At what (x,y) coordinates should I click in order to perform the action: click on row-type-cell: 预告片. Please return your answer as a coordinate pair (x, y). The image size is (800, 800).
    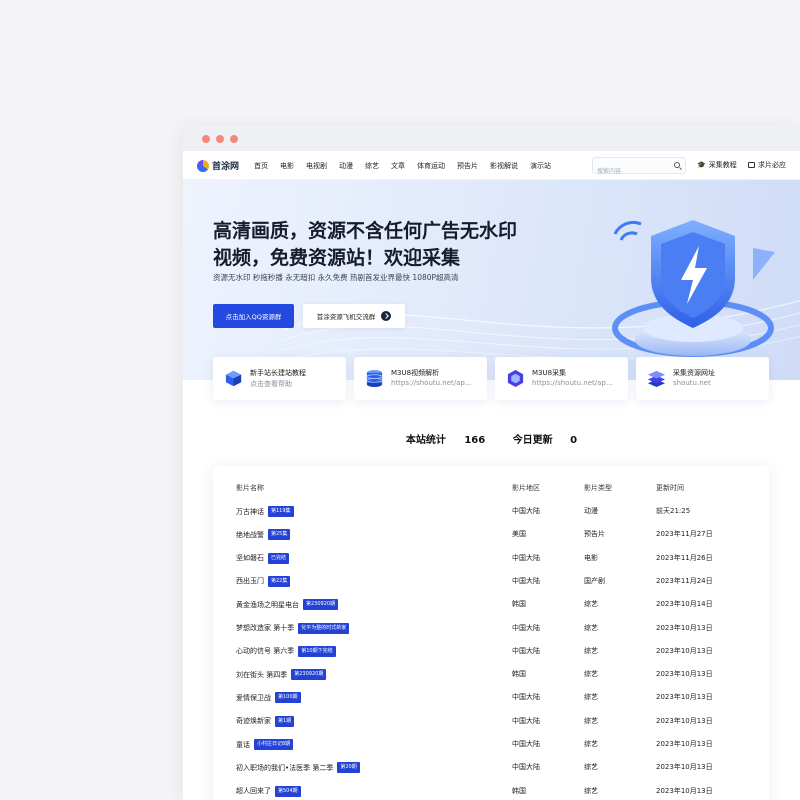
    Looking at the image, I should click on (594, 534).